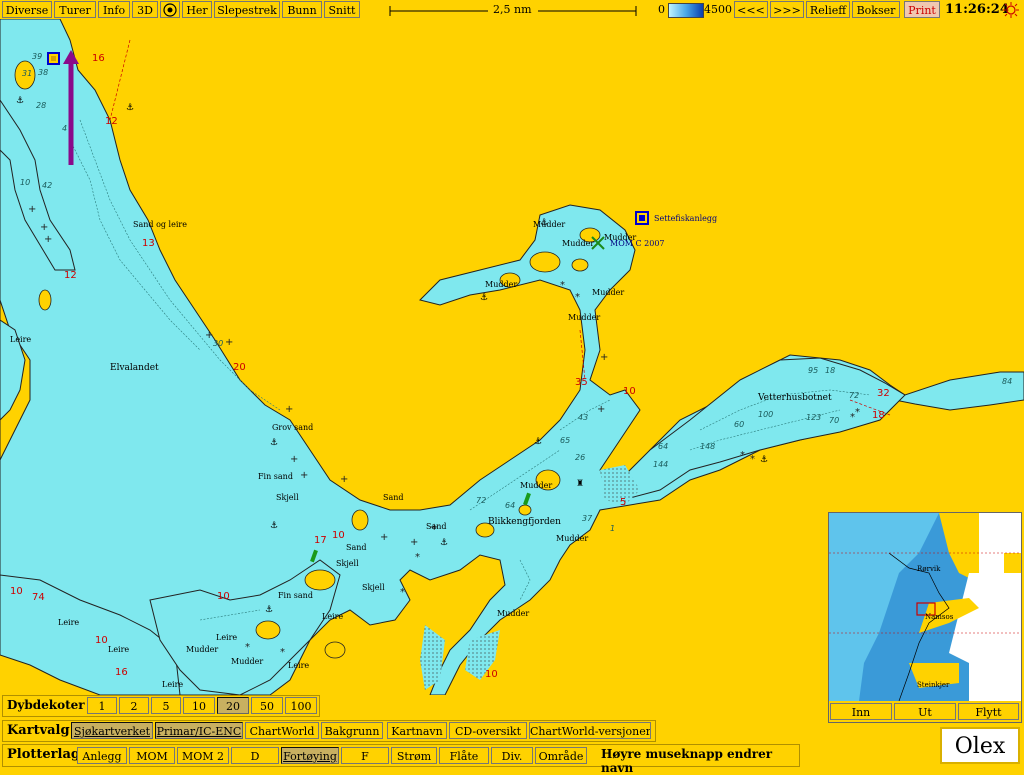  Describe the element at coordinates (134, 705) in the screenshot. I see `contour-2-button: 2` at that location.